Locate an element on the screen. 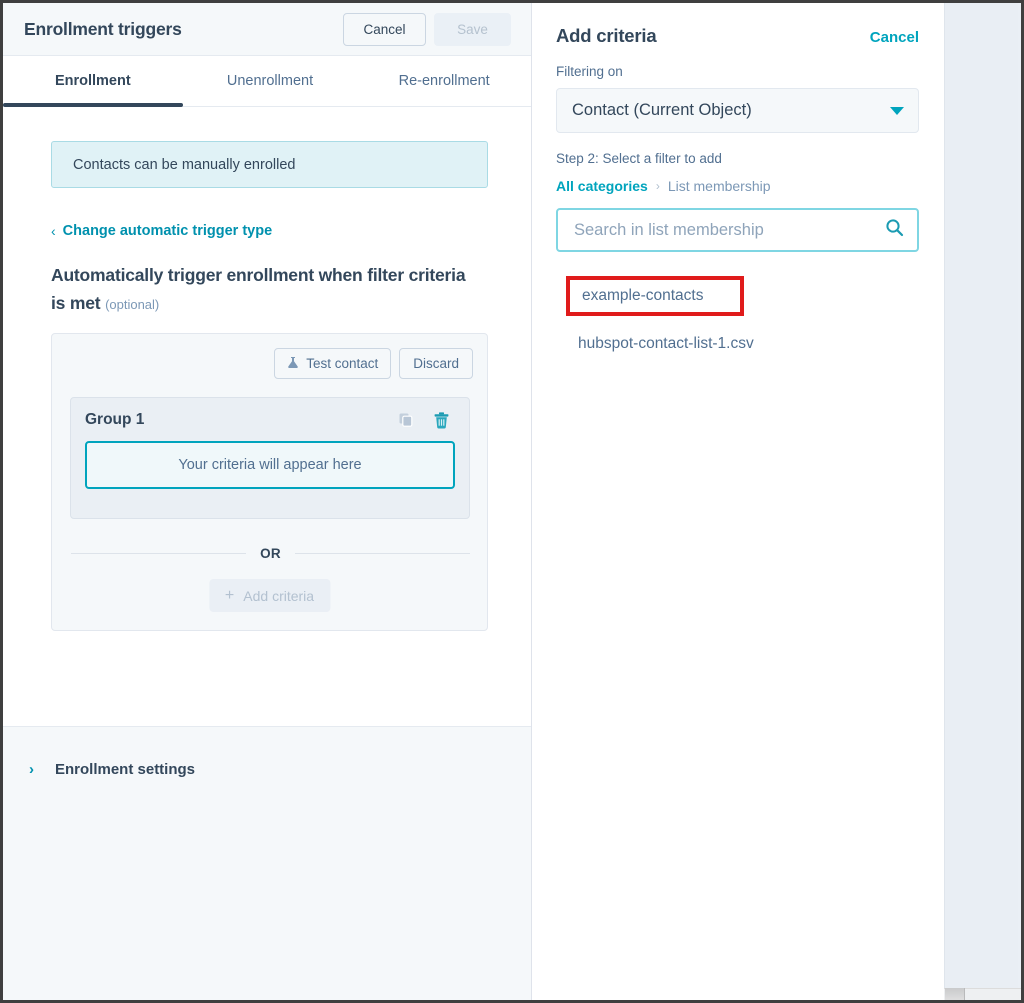  tab-unenrollment: Unenrollment is located at coordinates (270, 81).